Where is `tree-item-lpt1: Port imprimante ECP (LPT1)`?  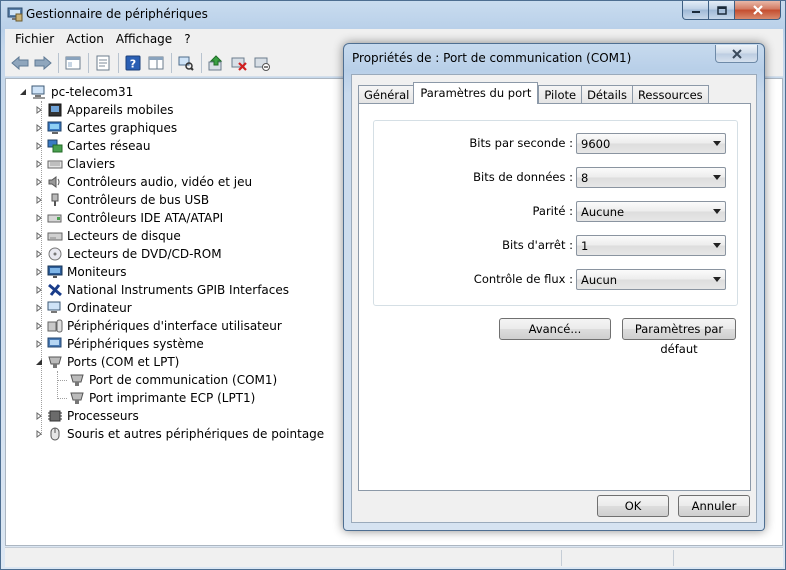
tree-item-lpt1: Port imprimante ECP (LPT1) is located at coordinates (161, 398).